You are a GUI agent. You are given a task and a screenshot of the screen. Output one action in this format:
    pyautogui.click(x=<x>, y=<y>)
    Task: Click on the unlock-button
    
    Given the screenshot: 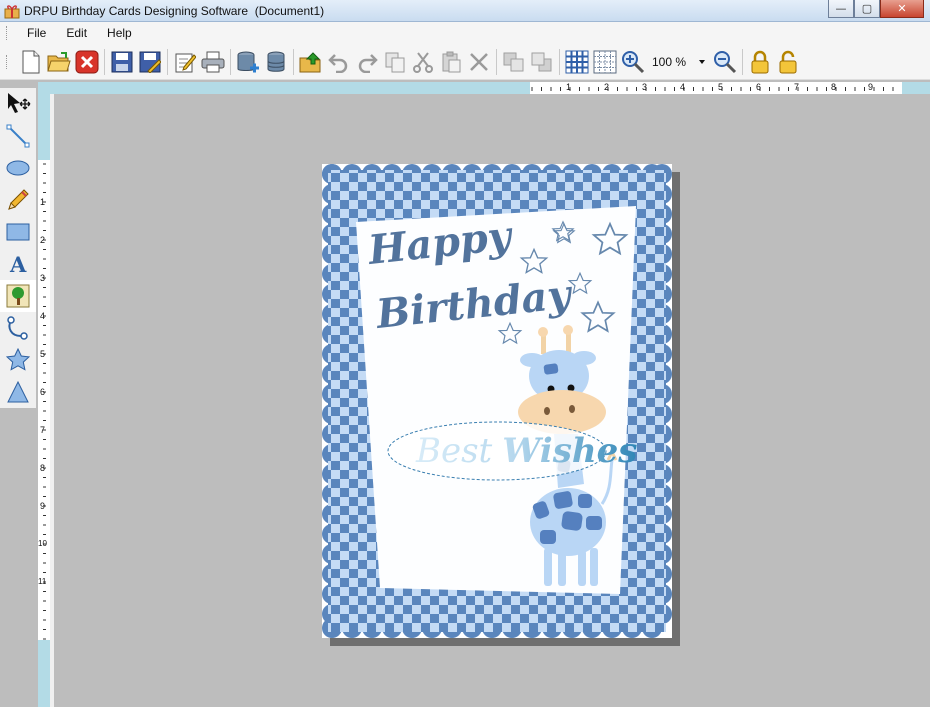 What is the action you would take?
    pyautogui.click(x=788, y=62)
    